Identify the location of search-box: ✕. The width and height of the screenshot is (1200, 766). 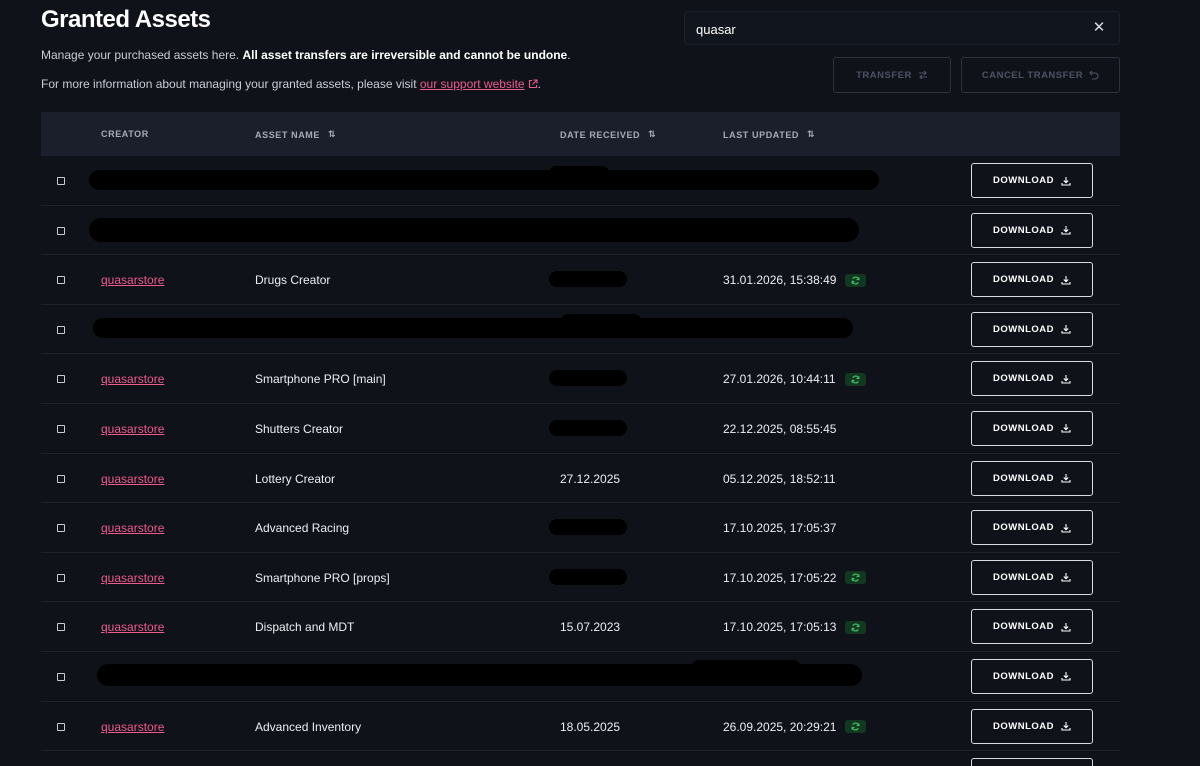
(902, 28).